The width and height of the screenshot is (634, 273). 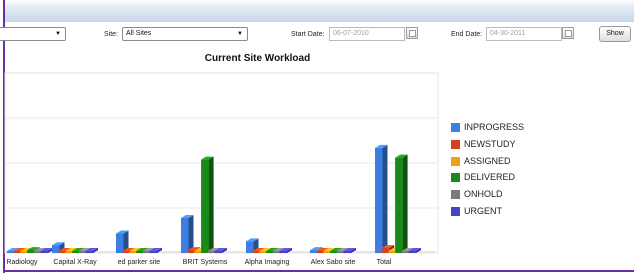 I want to click on legend-label: URGENT, so click(x=483, y=210).